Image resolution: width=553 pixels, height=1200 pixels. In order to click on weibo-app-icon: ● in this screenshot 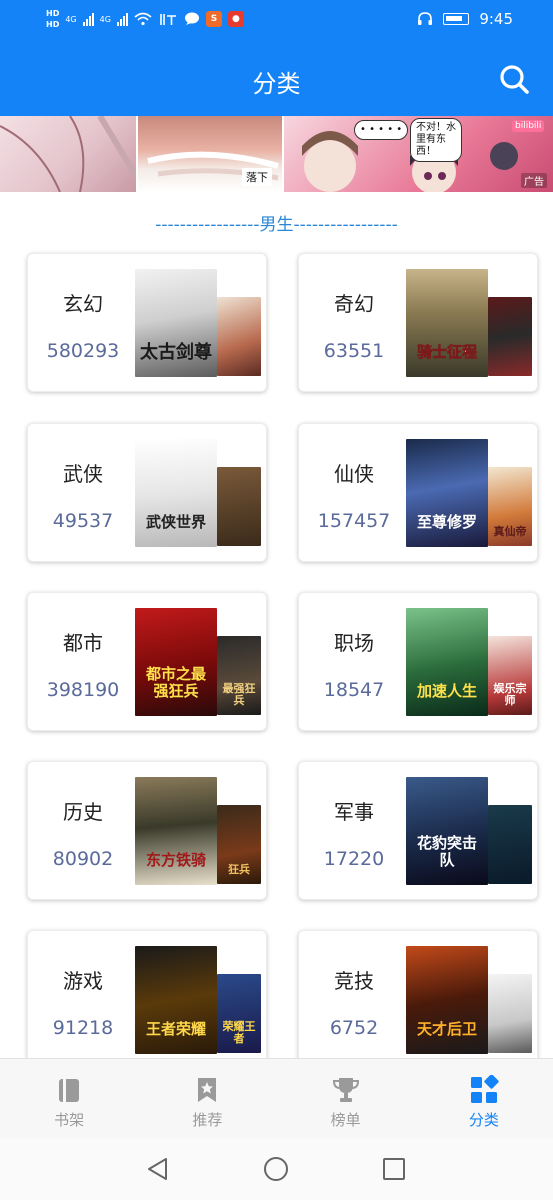, I will do `click(235, 19)`.